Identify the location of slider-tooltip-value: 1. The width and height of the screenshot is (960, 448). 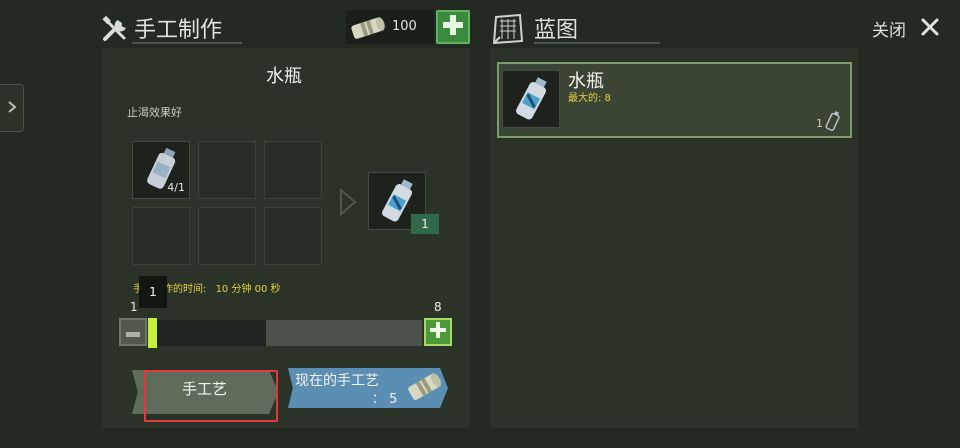
(153, 292).